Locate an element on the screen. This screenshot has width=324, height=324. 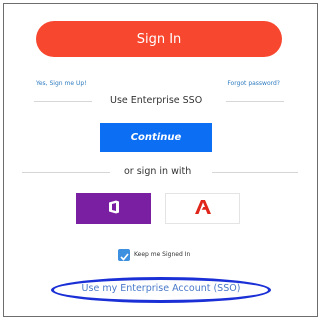
sign-in-button: Sign In is located at coordinates (159, 39).